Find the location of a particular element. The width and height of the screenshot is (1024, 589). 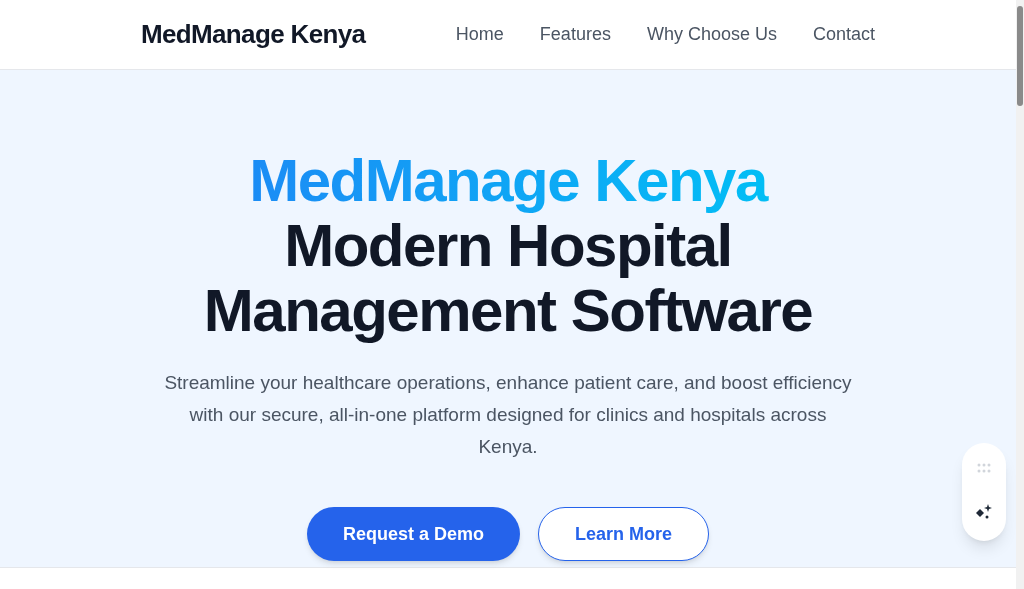

hero-subtitle: Streamline your healthcare operations, enhance patient care, and boost efficiency with our secure, all-in-one platform designed for clinics and hospitals across Kenya. is located at coordinates (508, 415).